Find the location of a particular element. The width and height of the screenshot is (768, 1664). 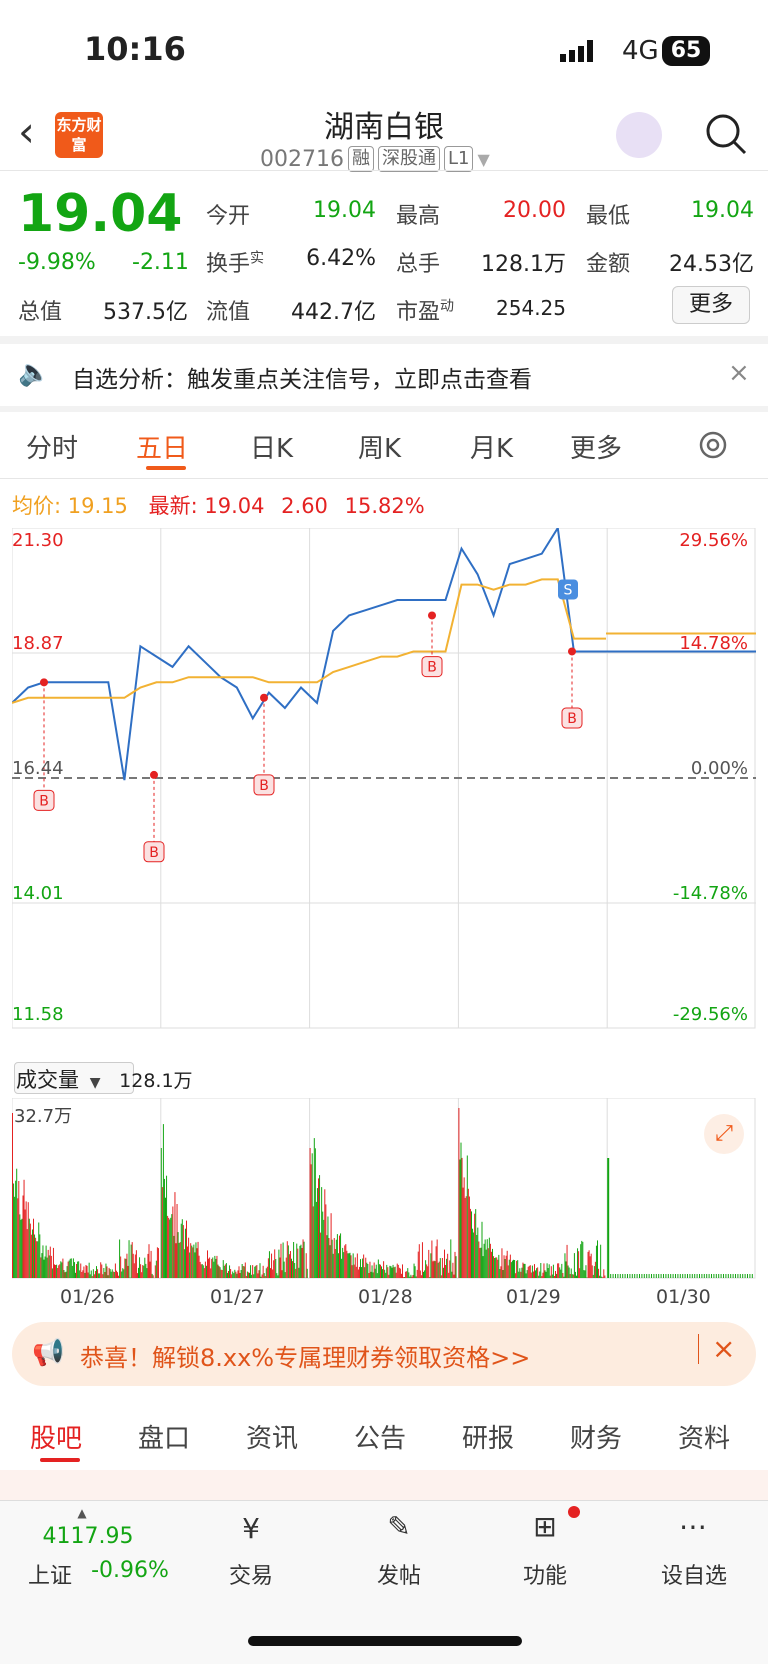

trade-icon: ¥ is located at coordinates (251, 1528).